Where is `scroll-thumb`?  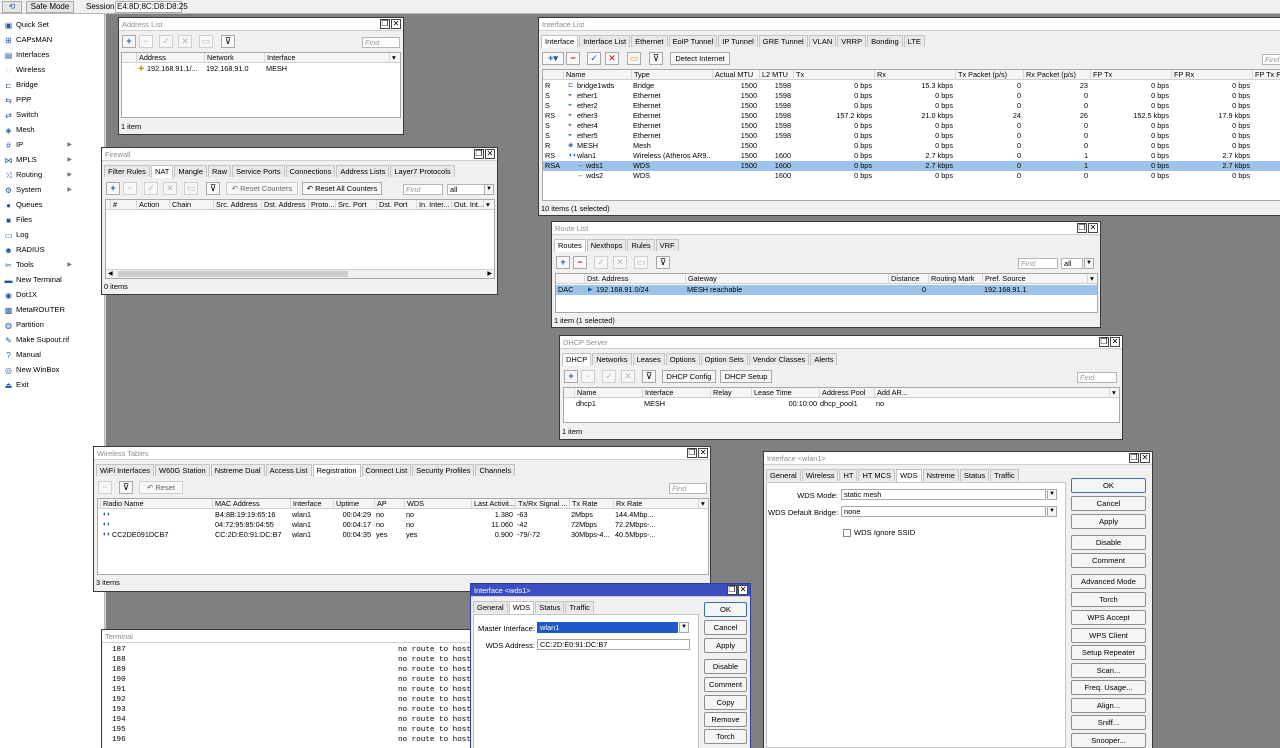
scroll-thumb is located at coordinates (233, 274).